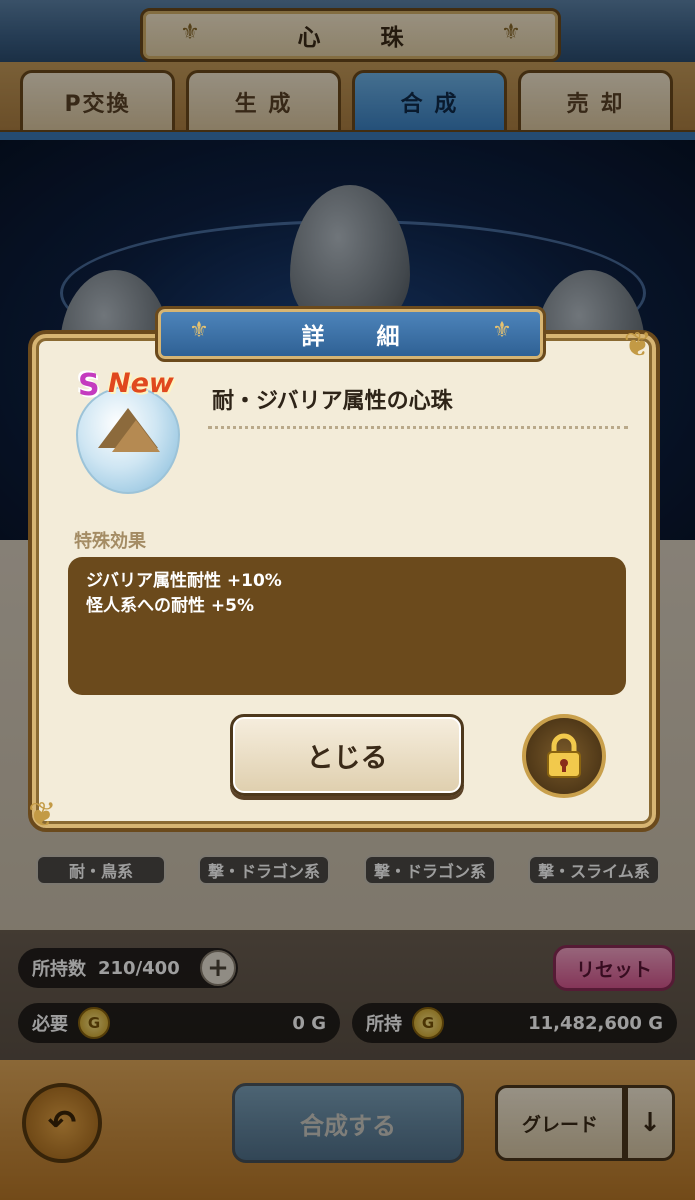 The width and height of the screenshot is (695, 1200). I want to click on fleur-right-icon: ⚜, so click(502, 330).